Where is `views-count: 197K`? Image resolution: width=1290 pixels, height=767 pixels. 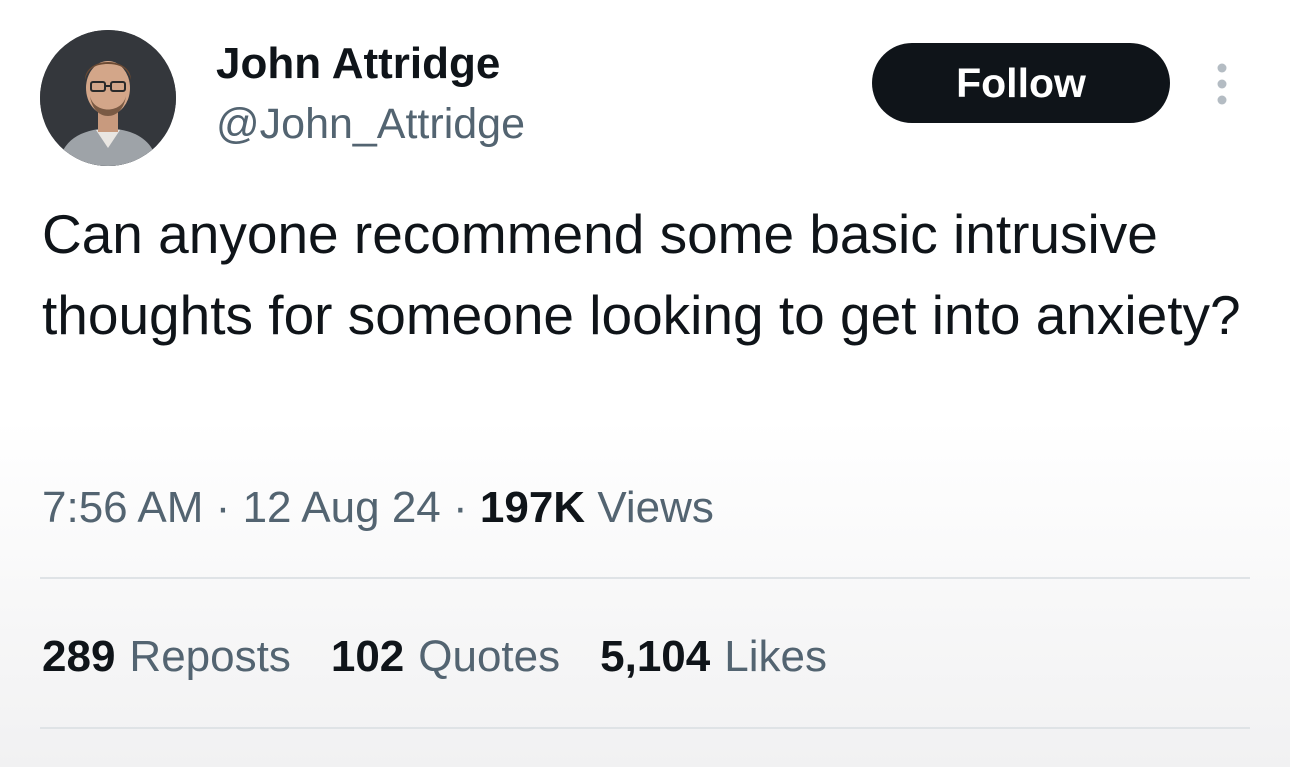 views-count: 197K is located at coordinates (532, 507).